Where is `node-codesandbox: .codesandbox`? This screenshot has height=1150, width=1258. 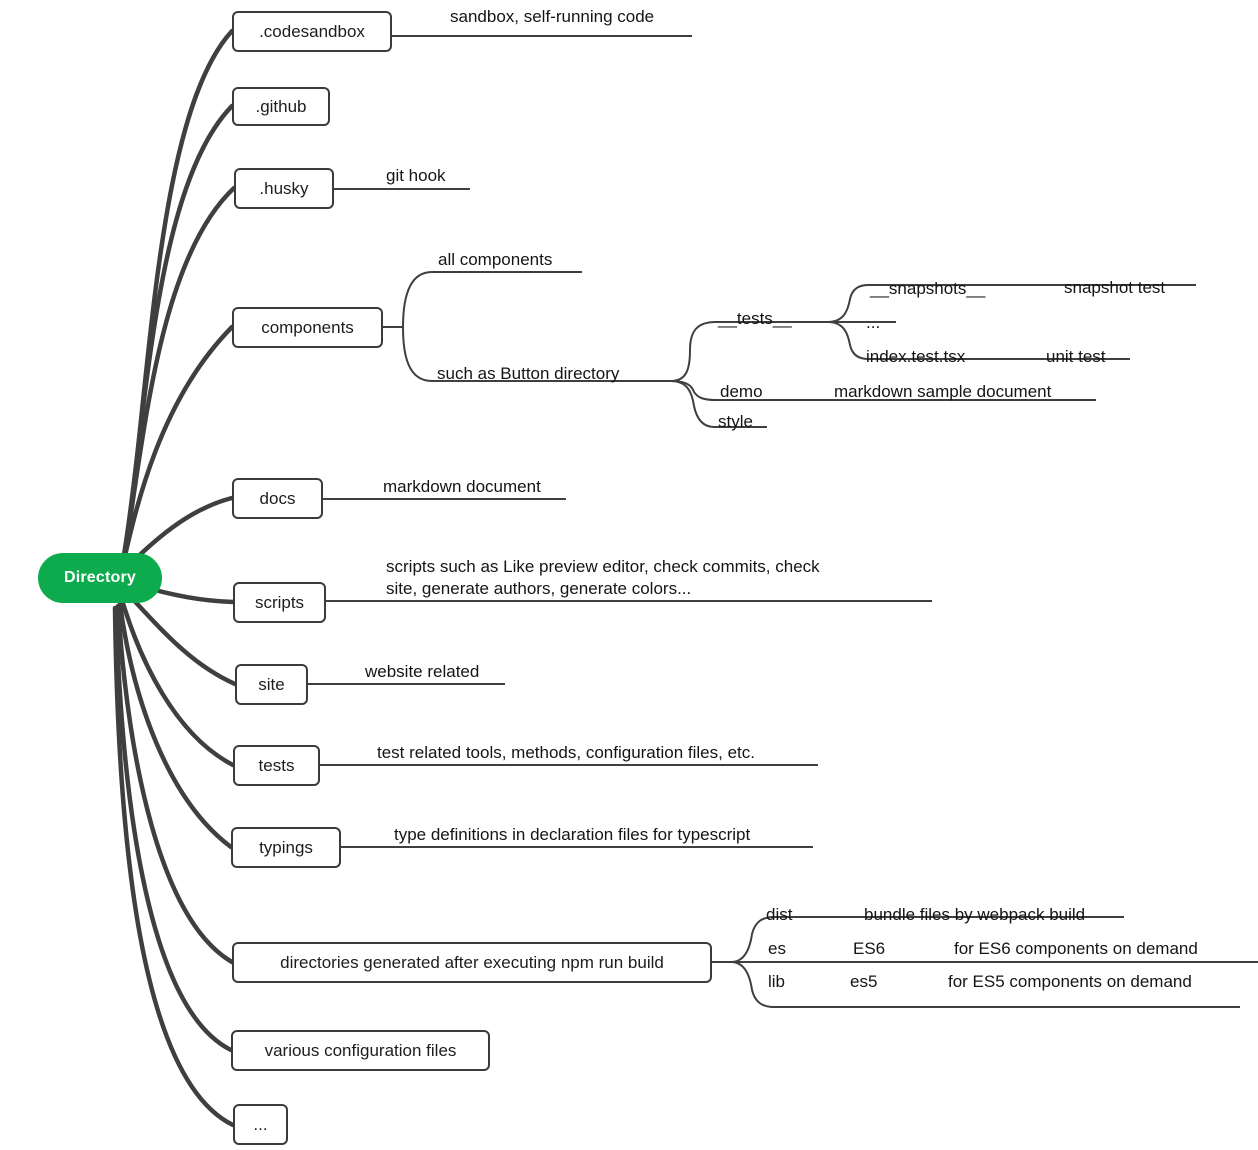 node-codesandbox: .codesandbox is located at coordinates (312, 31).